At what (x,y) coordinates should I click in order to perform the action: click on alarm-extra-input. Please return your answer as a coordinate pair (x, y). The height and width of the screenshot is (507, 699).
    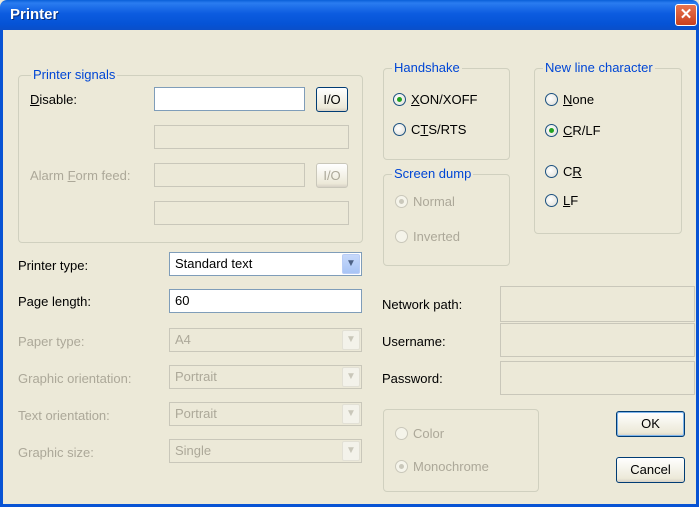
    Looking at the image, I should click on (251, 213).